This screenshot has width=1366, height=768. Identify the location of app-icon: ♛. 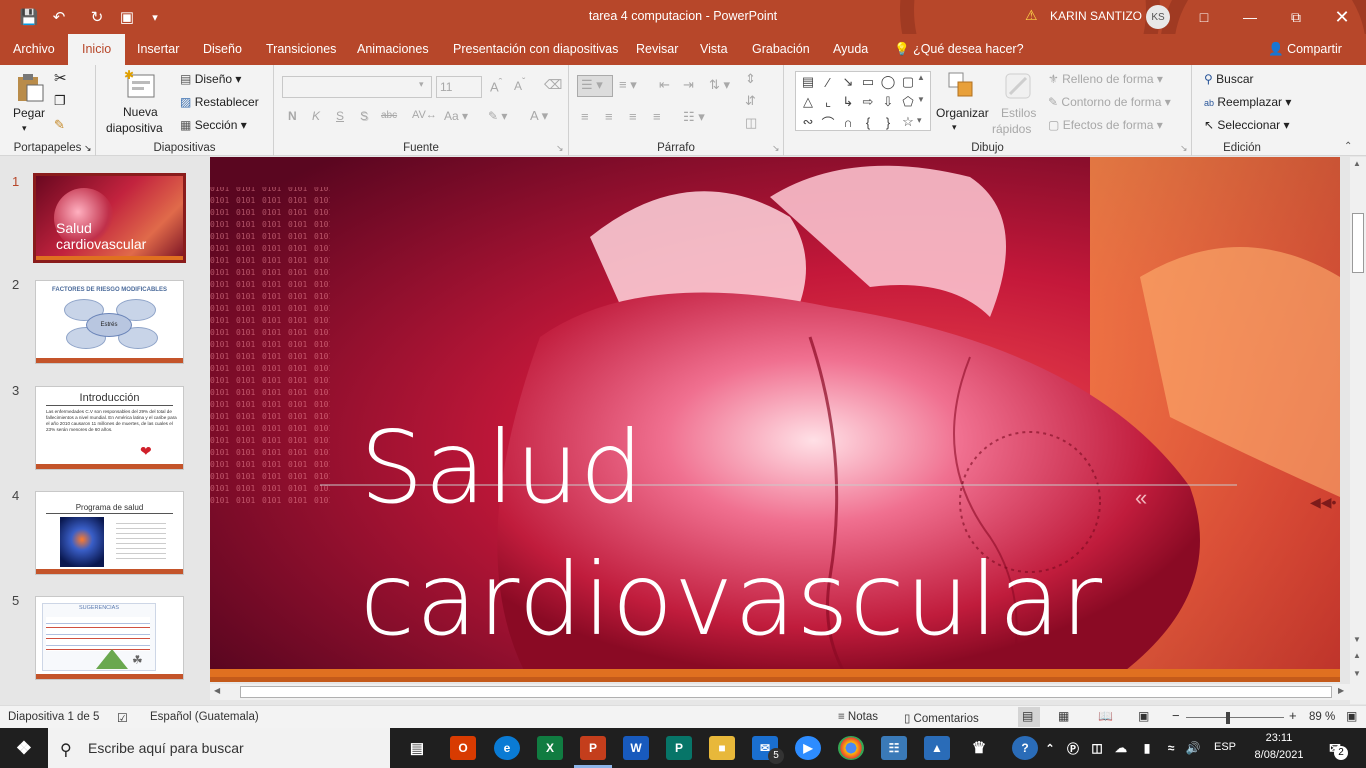
(979, 748).